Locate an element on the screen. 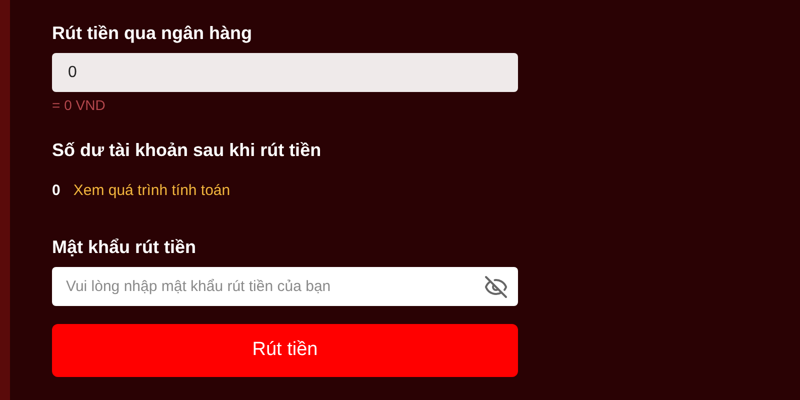  withdraw-button: Rút tiền is located at coordinates (285, 350).